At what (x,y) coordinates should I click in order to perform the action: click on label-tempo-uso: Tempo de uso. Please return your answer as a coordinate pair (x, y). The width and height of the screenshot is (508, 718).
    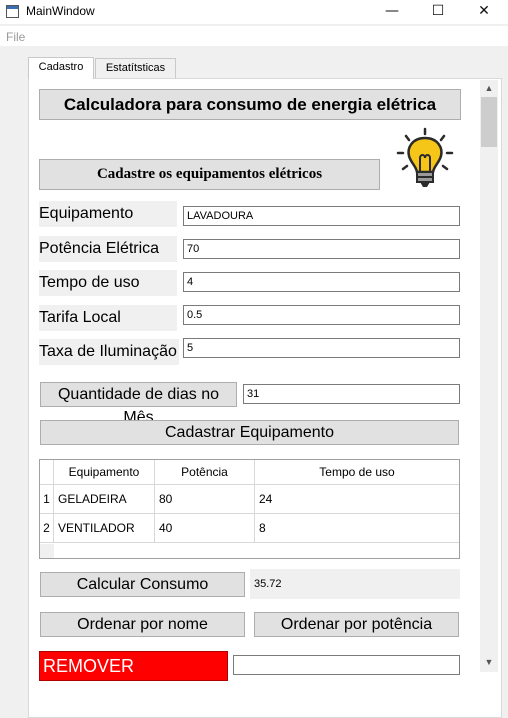
    Looking at the image, I should click on (108, 283).